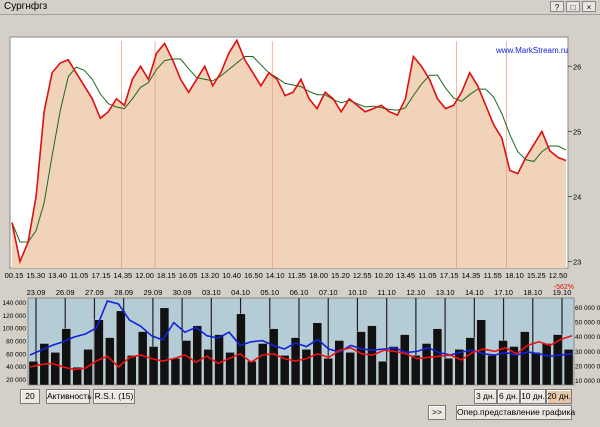 This screenshot has height=427, width=600. Describe the element at coordinates (16, 367) in the screenshot. I see `volume-left-tick-label: 40 000` at that location.